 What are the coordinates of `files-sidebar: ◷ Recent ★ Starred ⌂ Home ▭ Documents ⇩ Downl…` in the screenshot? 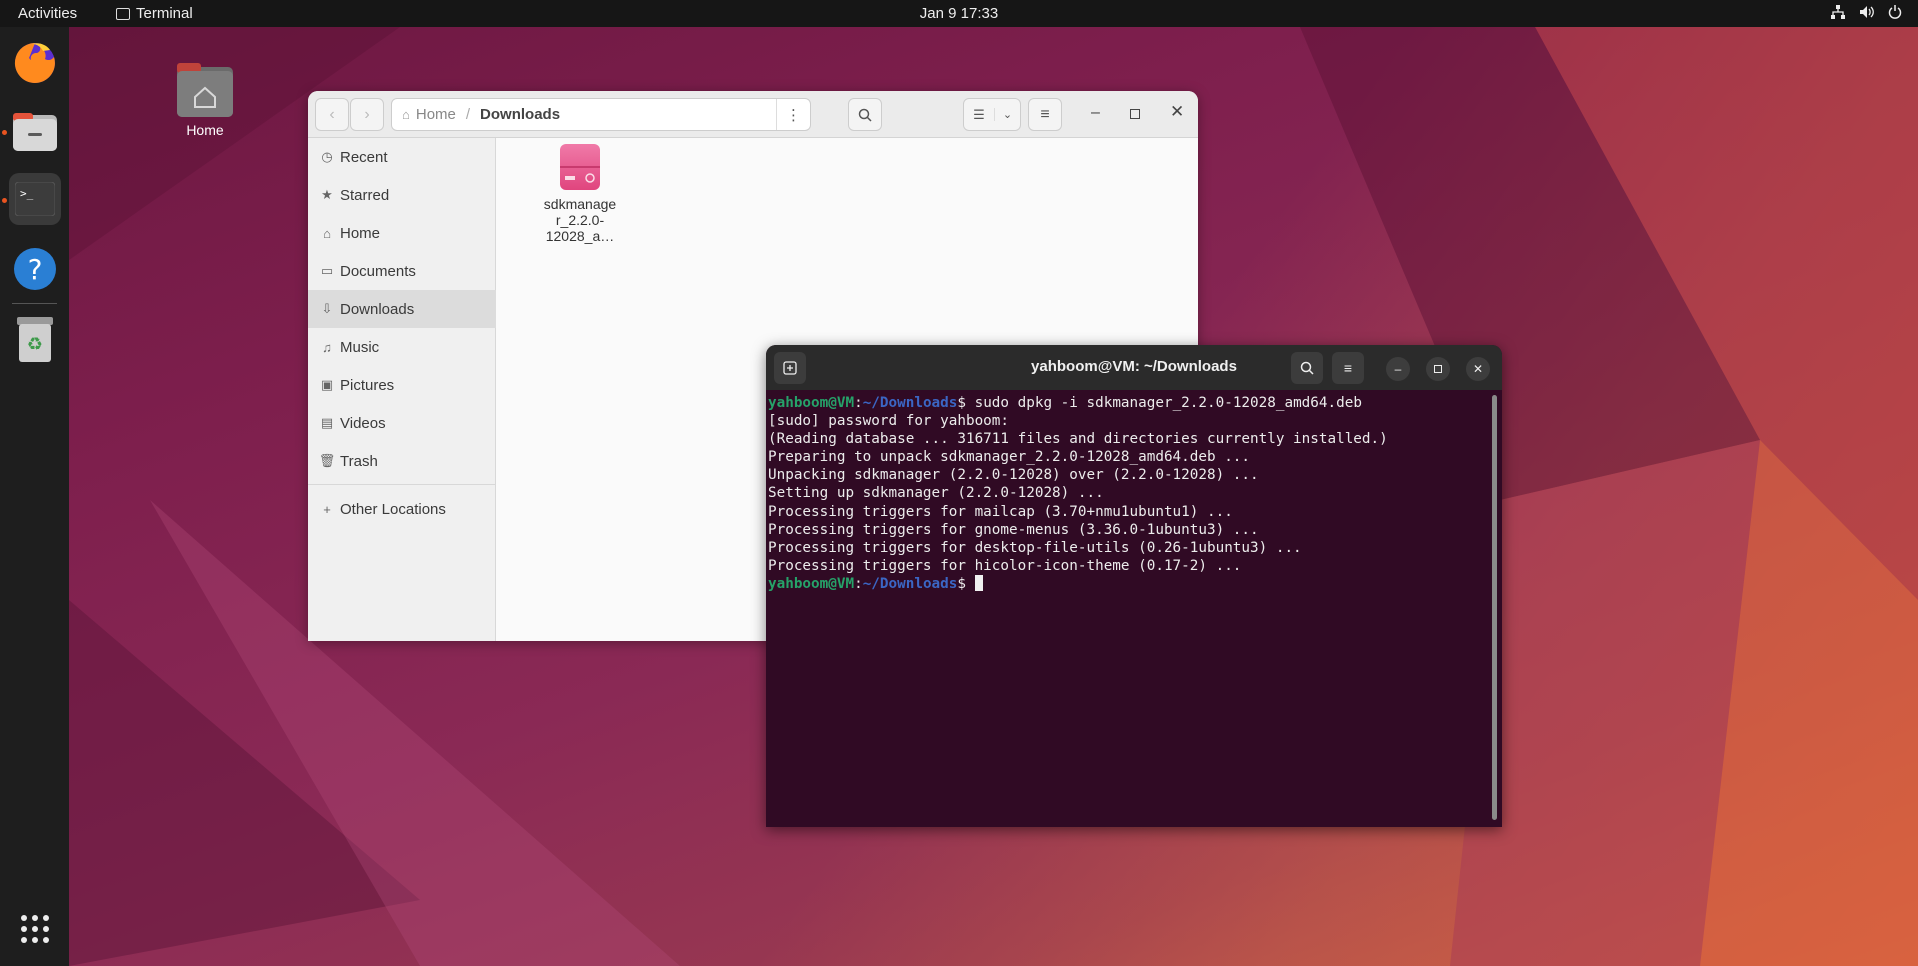 It's located at (402, 389).